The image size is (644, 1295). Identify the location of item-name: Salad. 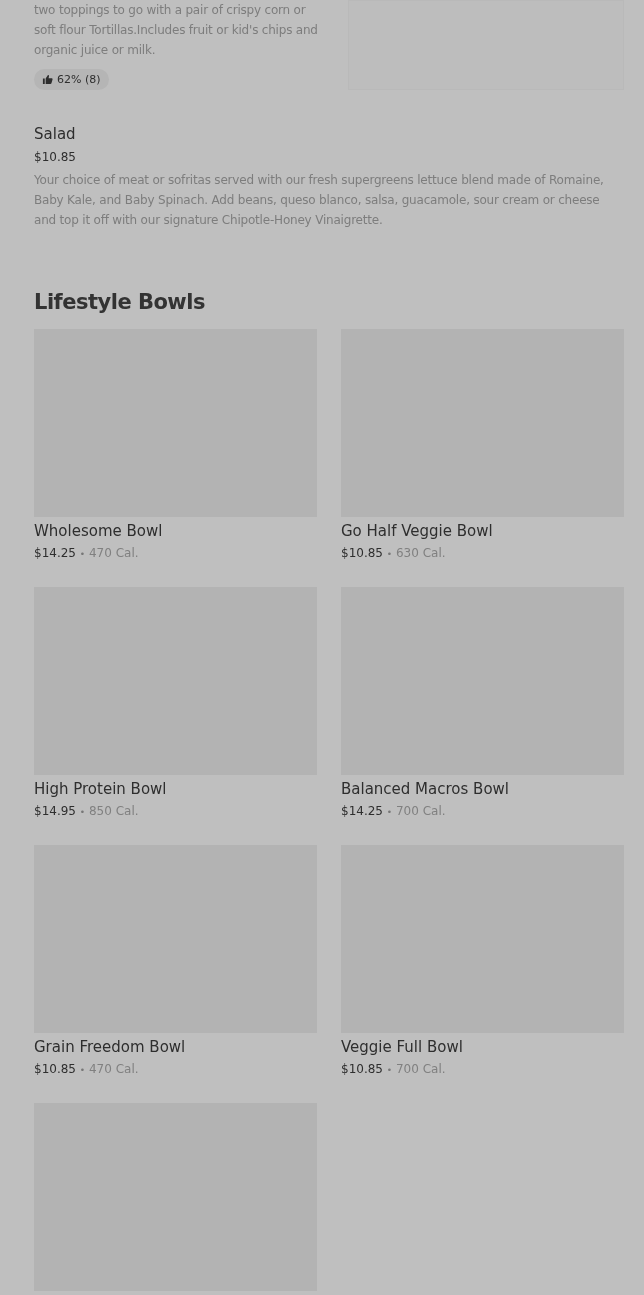
(55, 134).